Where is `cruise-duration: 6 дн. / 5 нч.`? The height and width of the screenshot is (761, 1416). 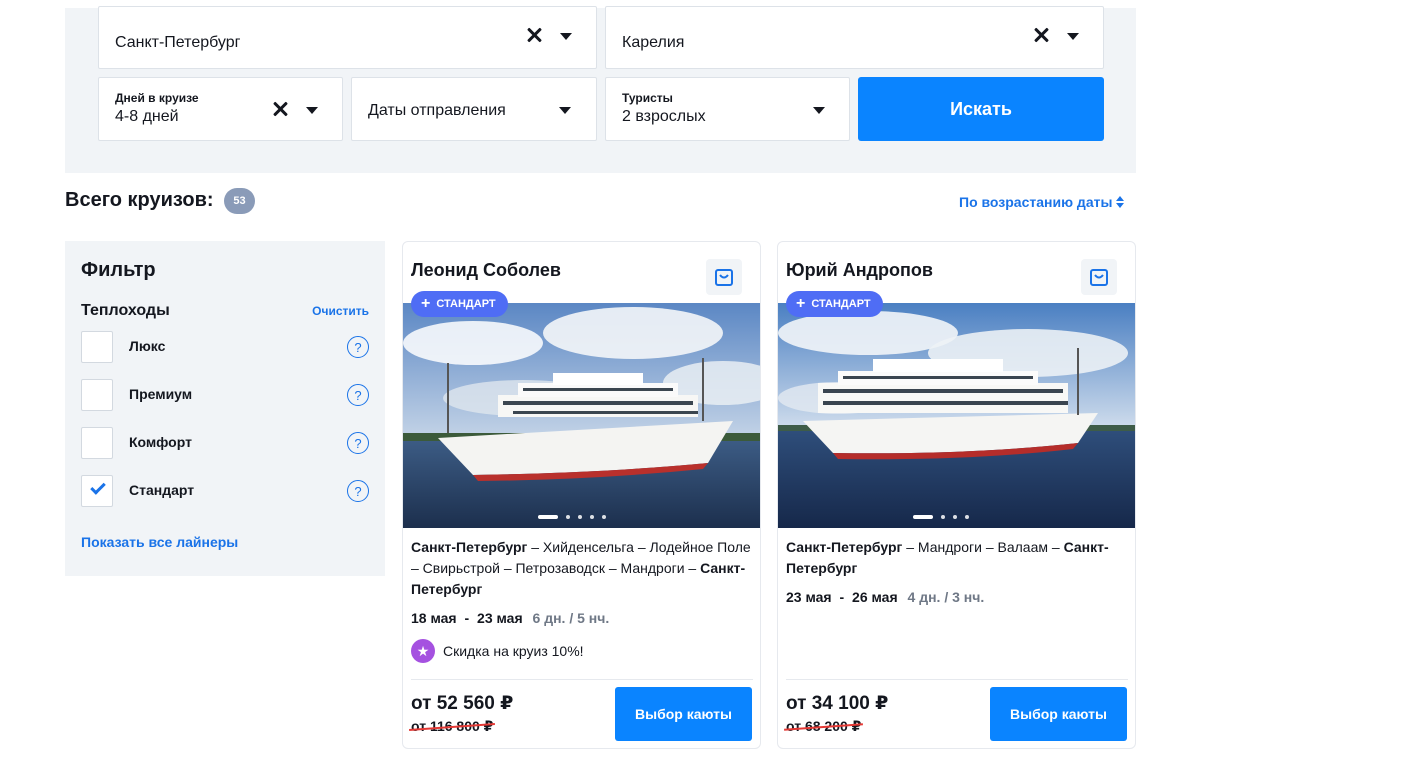
cruise-duration: 6 дн. / 5 нч. is located at coordinates (571, 618).